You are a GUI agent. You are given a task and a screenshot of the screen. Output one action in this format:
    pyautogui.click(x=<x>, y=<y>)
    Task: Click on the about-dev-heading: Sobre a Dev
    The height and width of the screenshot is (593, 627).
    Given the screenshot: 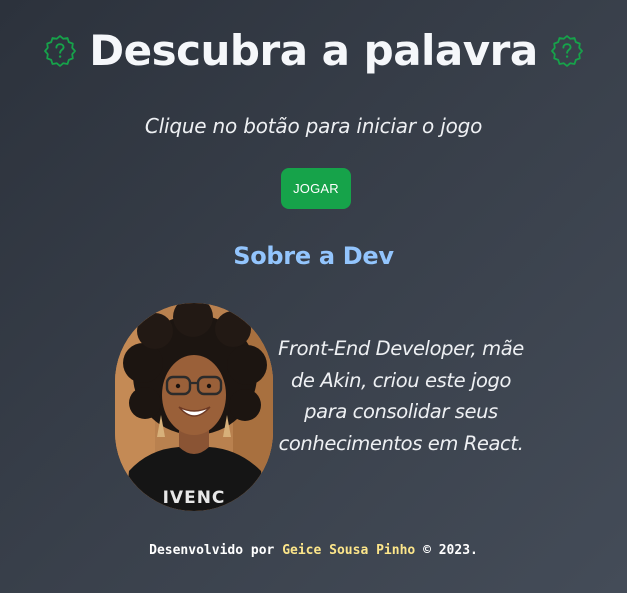 What is the action you would take?
    pyautogui.click(x=313, y=256)
    